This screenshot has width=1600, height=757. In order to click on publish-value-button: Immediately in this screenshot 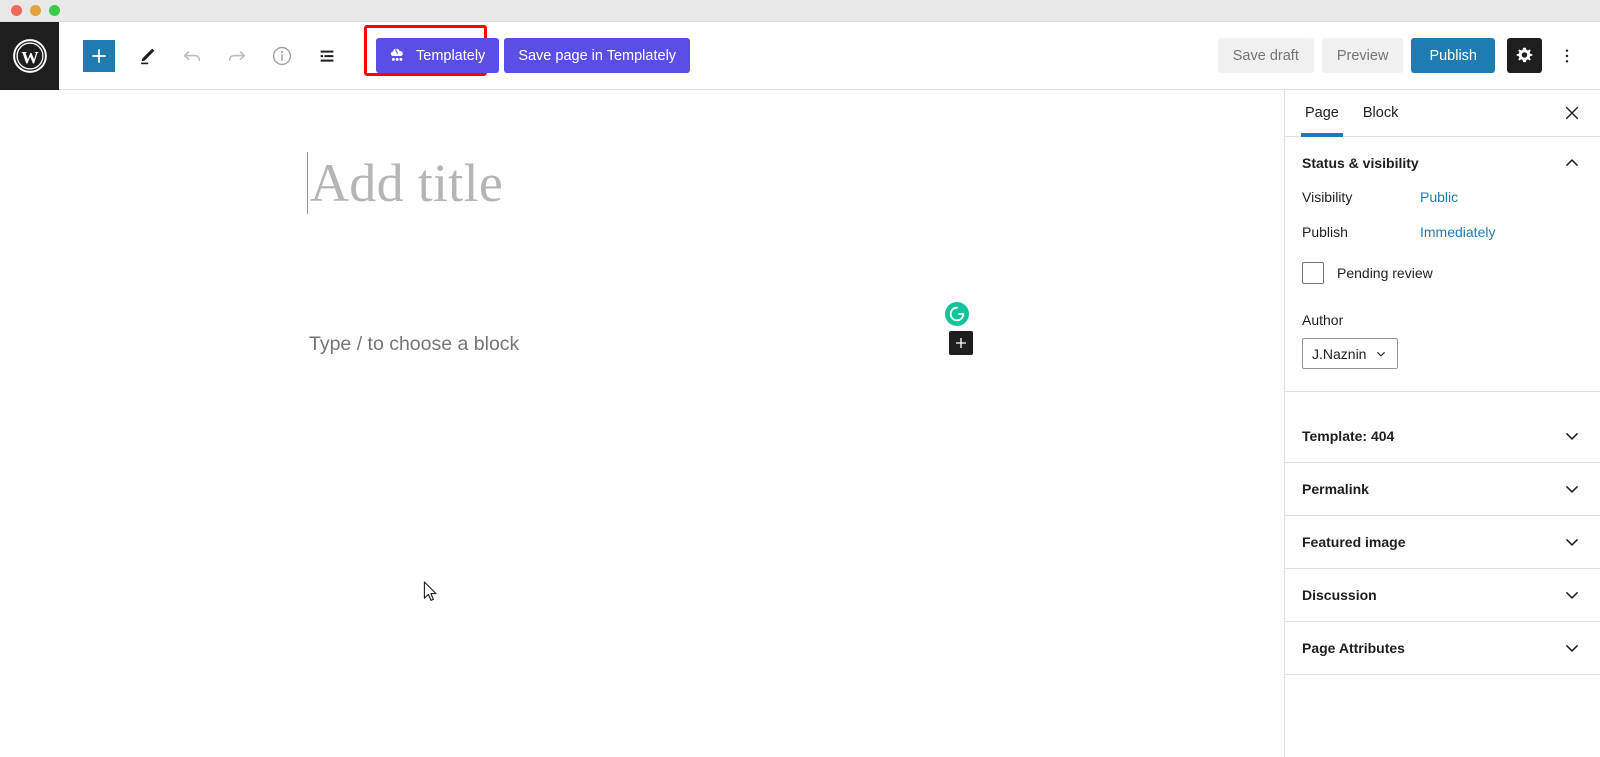, I will do `click(1457, 232)`.